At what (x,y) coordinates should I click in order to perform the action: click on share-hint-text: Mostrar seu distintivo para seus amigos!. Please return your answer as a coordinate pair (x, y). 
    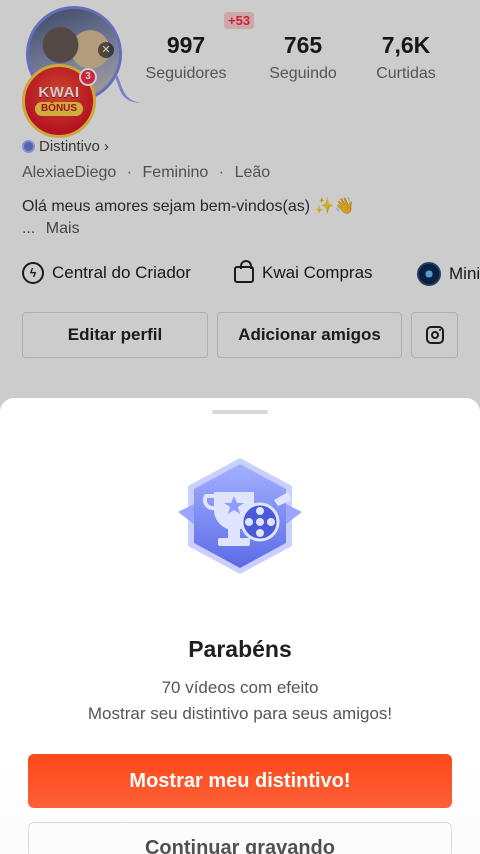
    Looking at the image, I should click on (240, 713).